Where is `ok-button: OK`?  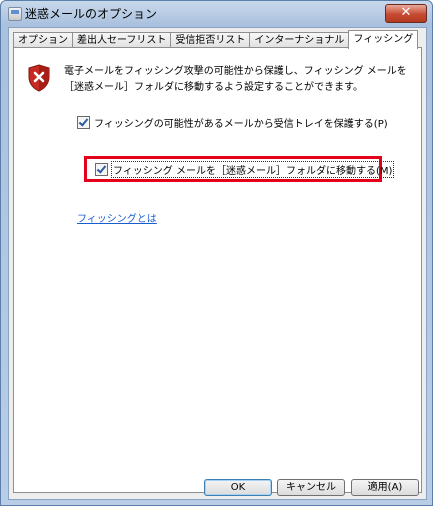 ok-button: OK is located at coordinates (238, 487).